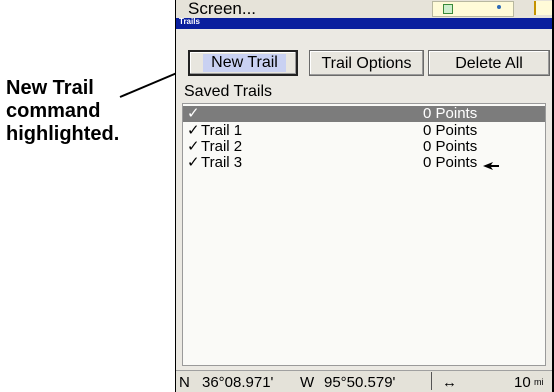 This screenshot has width=554, height=392. Describe the element at coordinates (499, 7) in the screenshot. I see `gauge-dot-icon` at that location.